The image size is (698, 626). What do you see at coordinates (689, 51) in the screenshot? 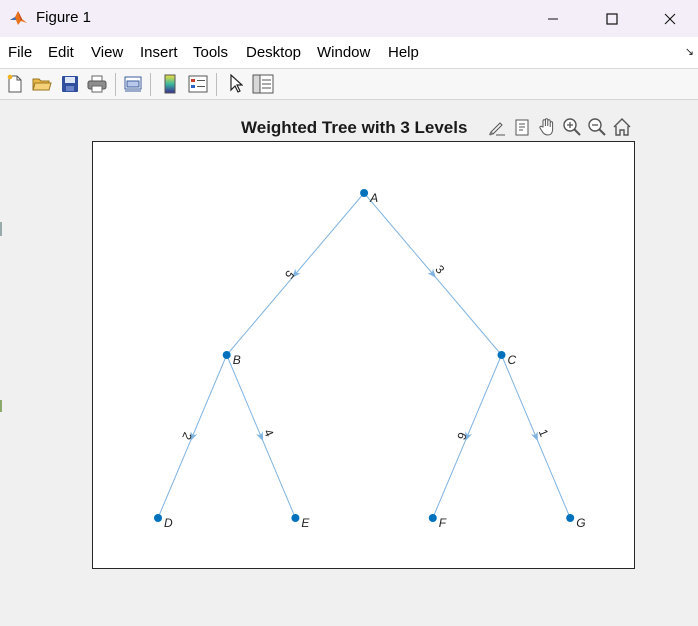
I see `dock-figure-icon: ↘` at bounding box center [689, 51].